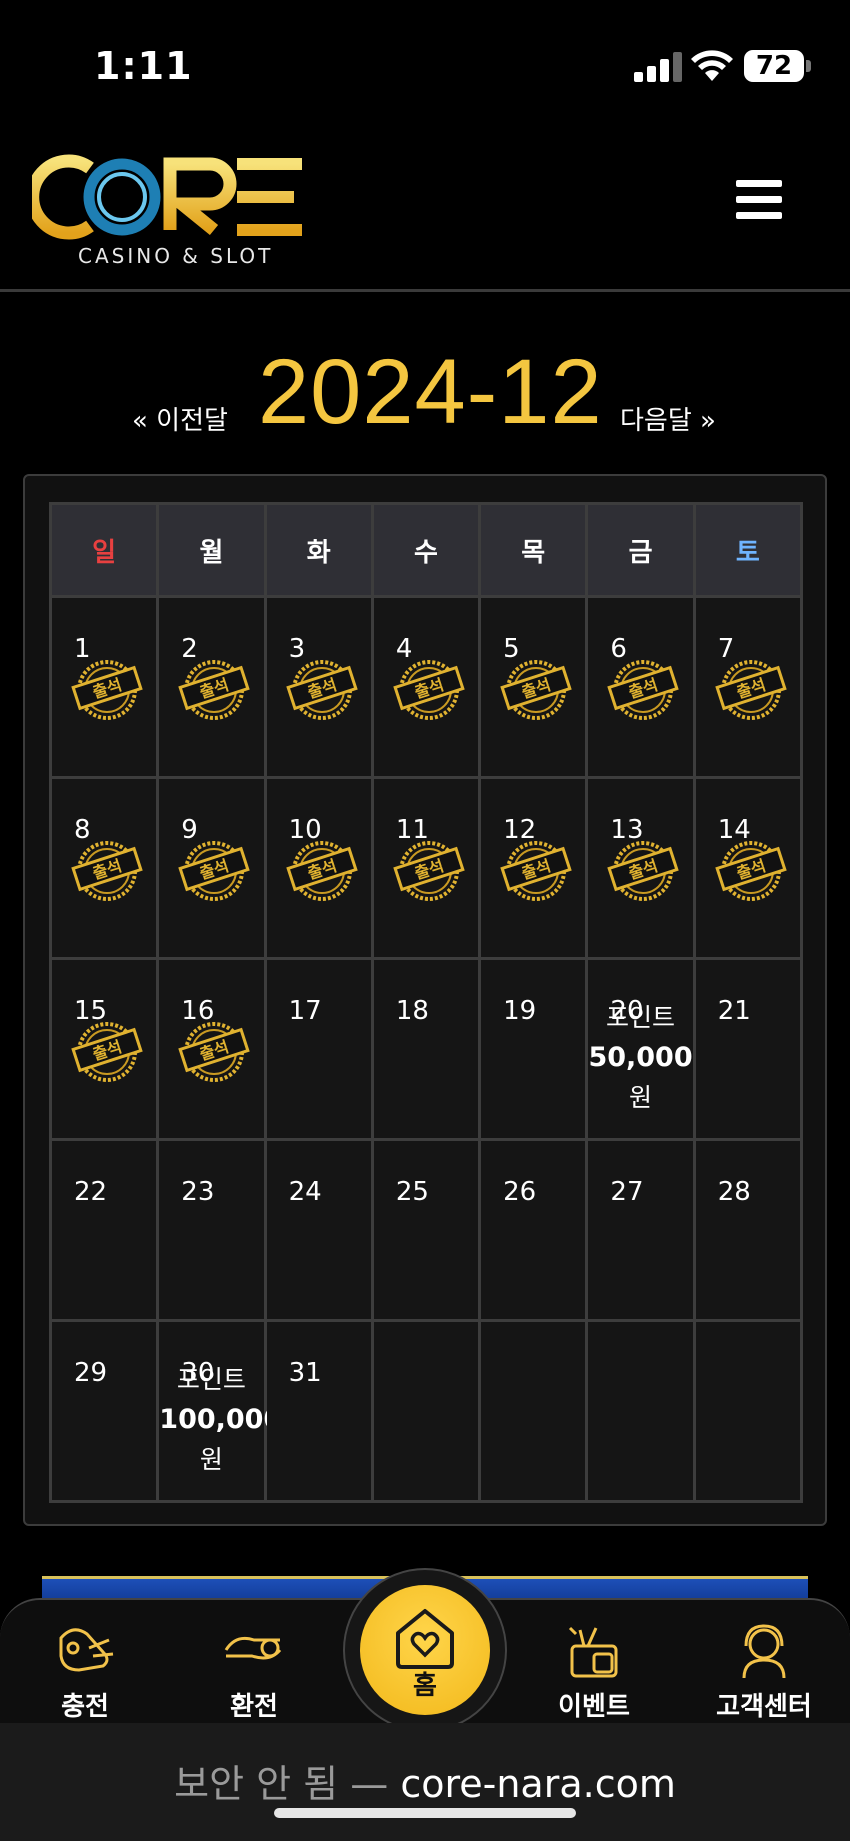  Describe the element at coordinates (640, 1057) in the screenshot. I see `point-amount: 50,000` at that location.